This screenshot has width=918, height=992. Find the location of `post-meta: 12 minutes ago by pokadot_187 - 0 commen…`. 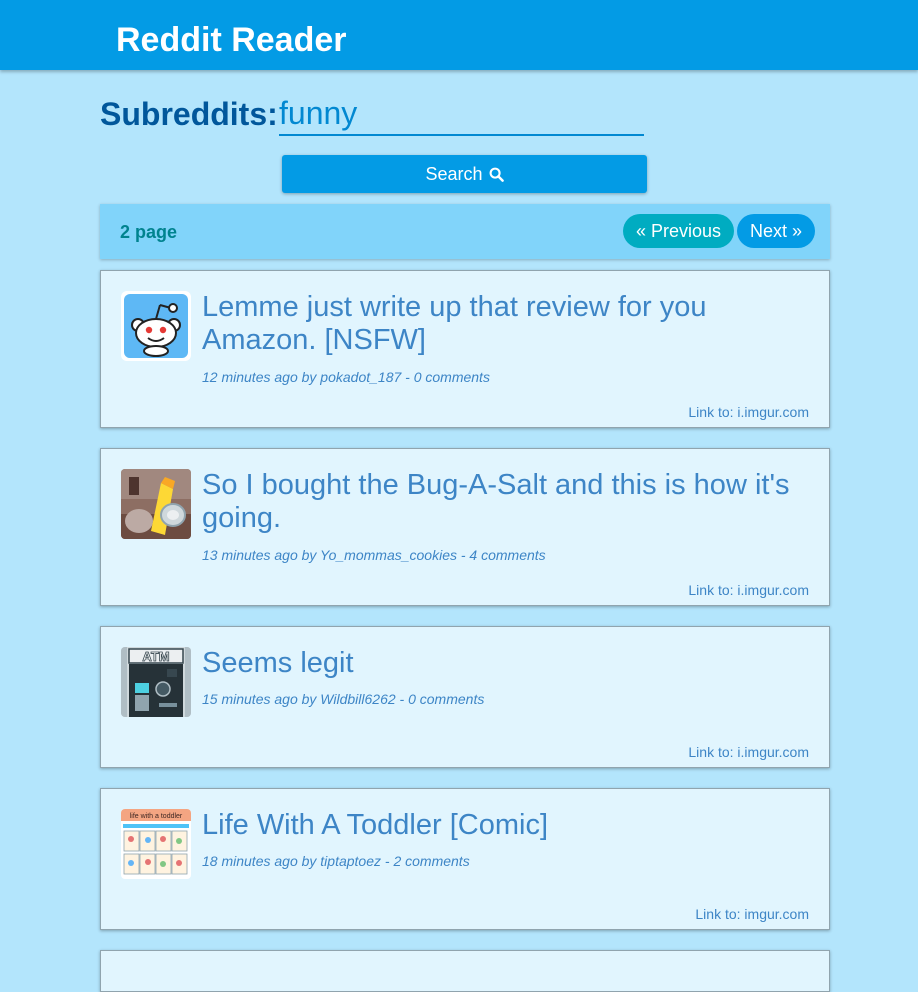

post-meta: 12 minutes ago by pokadot_187 - 0 commen… is located at coordinates (346, 377).